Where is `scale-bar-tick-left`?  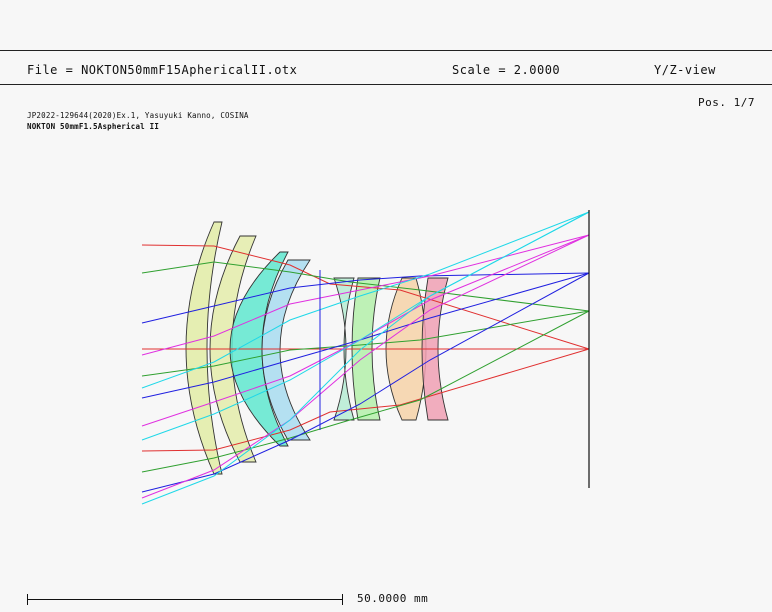 scale-bar-tick-left is located at coordinates (27, 599).